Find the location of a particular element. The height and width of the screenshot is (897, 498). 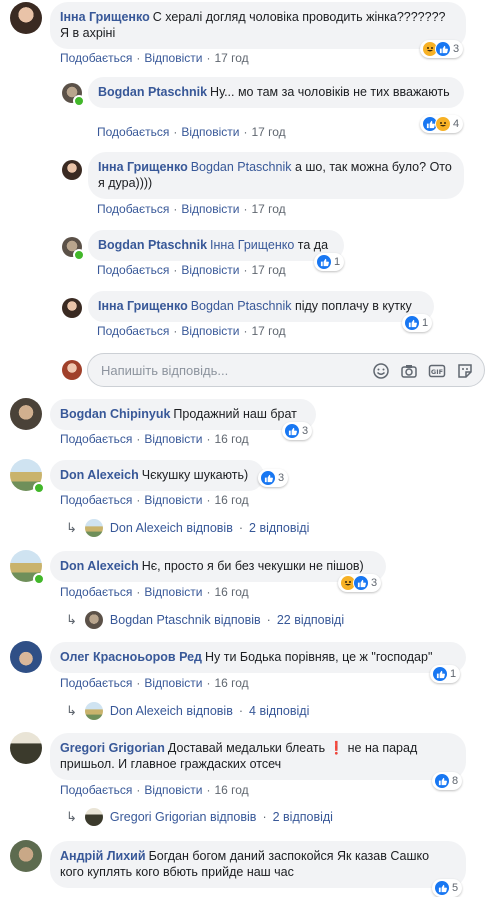

replies-thread-link: ↳ Don Alexeich відповів · 4 відповіді is located at coordinates (187, 711).